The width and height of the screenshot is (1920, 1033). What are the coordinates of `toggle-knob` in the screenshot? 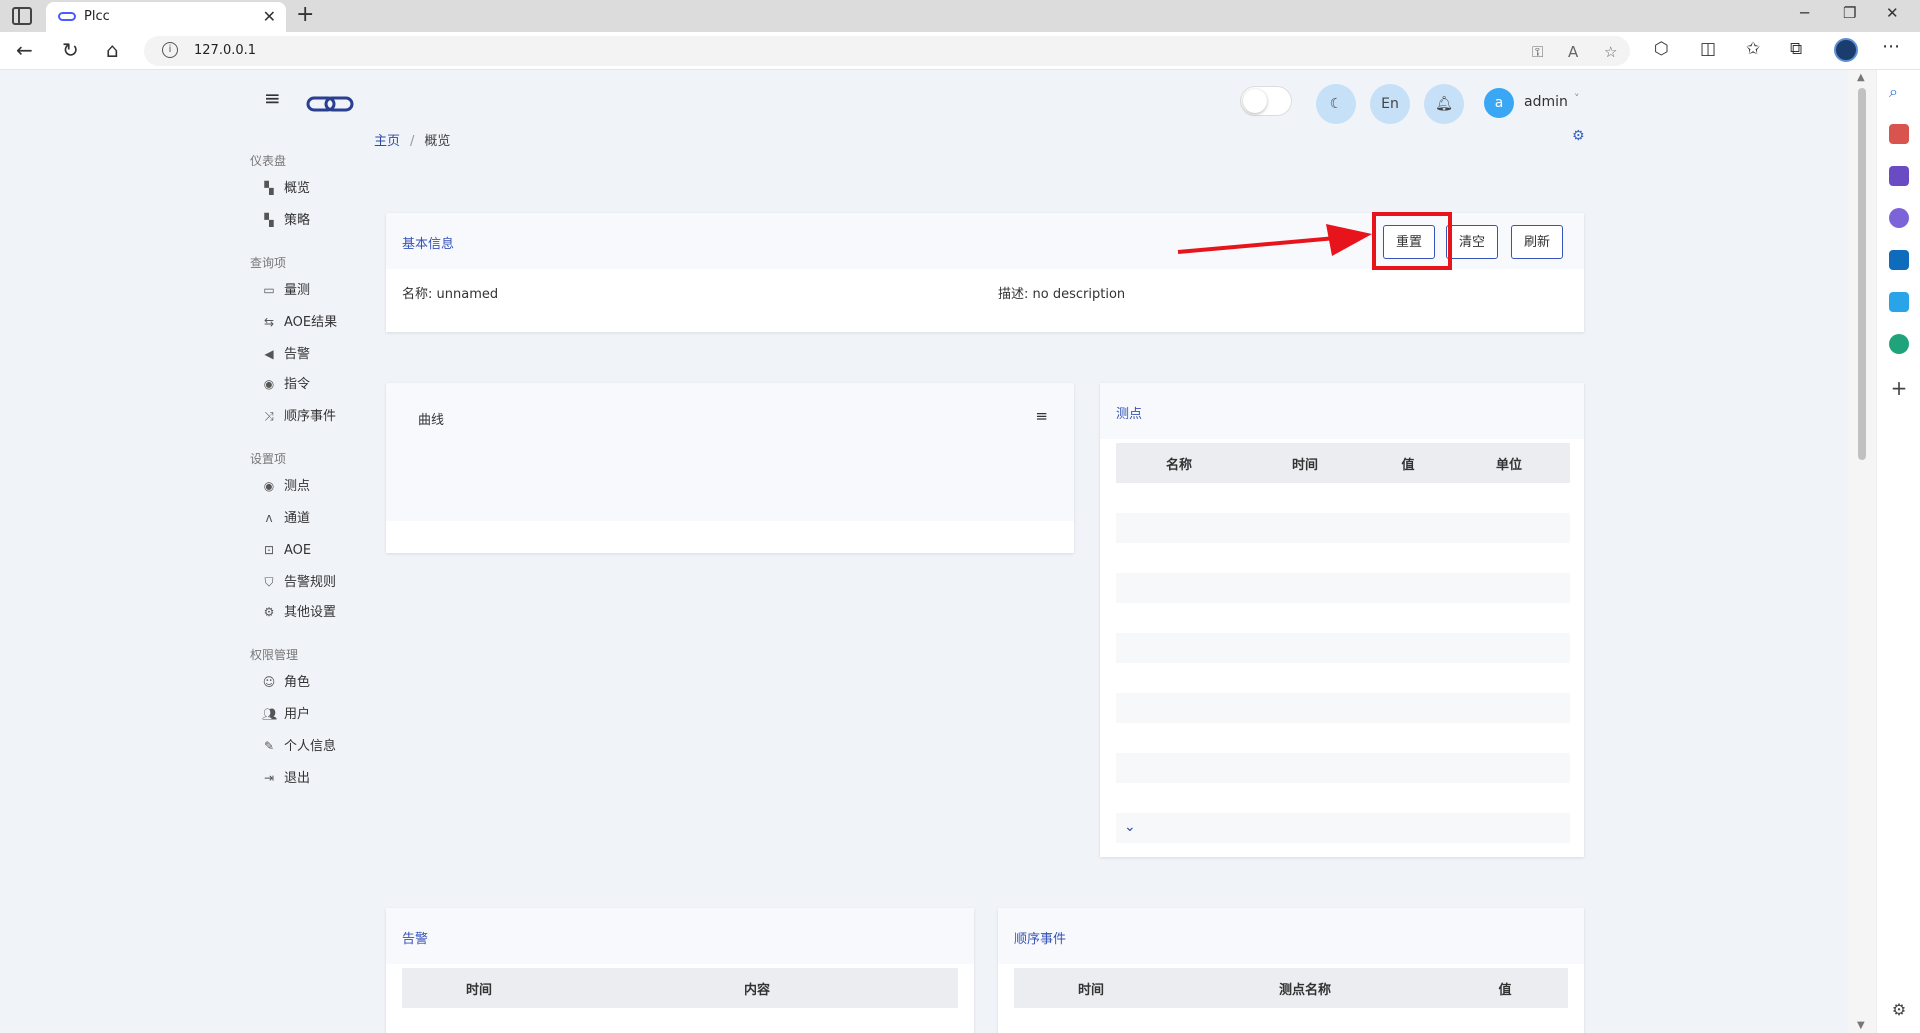 It's located at (1255, 101).